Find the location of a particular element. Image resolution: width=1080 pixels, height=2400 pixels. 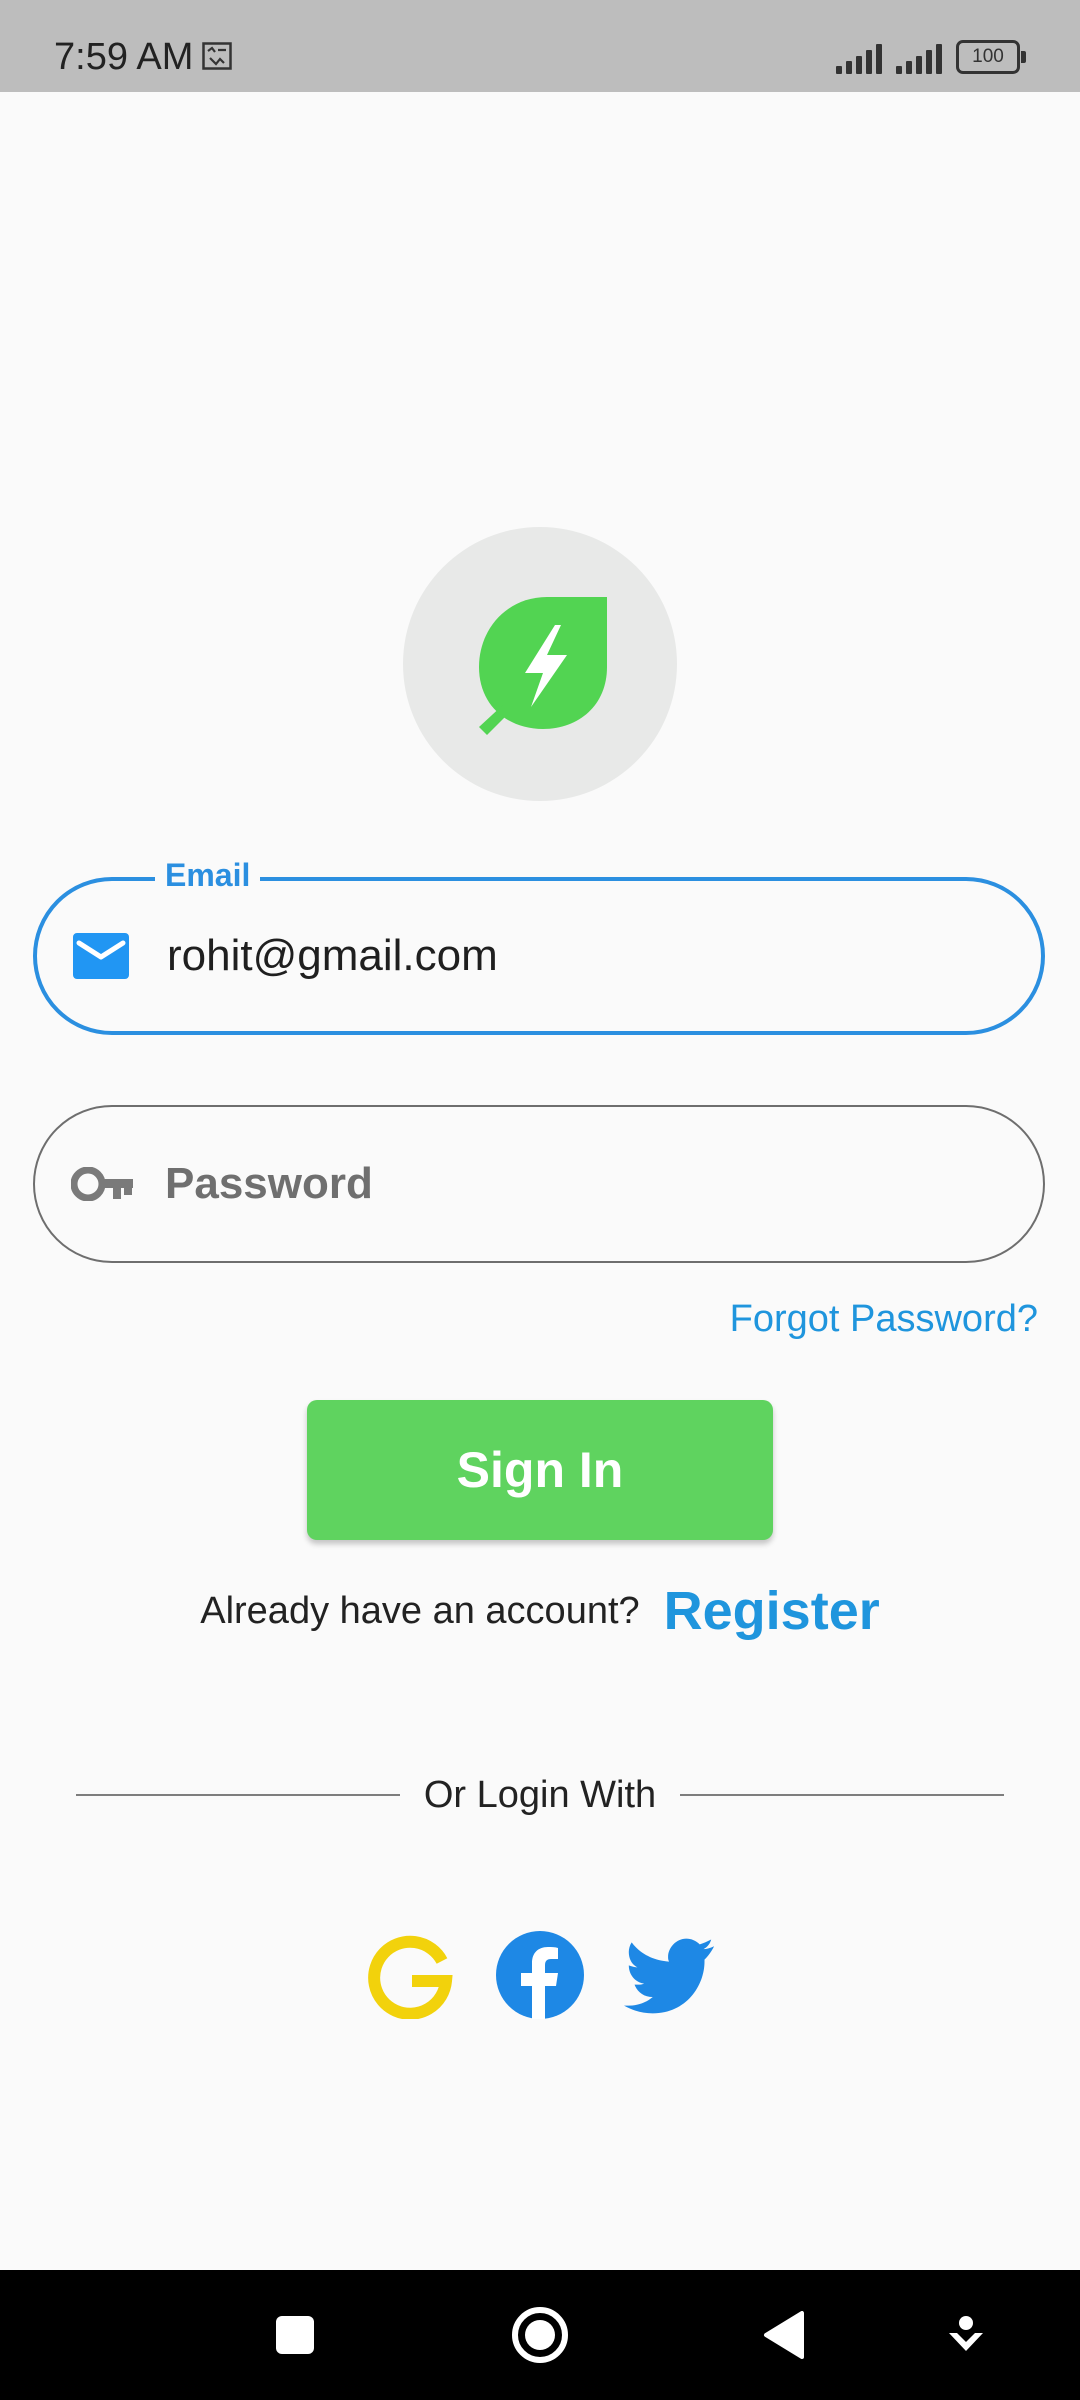

app-logo is located at coordinates (540, 664).